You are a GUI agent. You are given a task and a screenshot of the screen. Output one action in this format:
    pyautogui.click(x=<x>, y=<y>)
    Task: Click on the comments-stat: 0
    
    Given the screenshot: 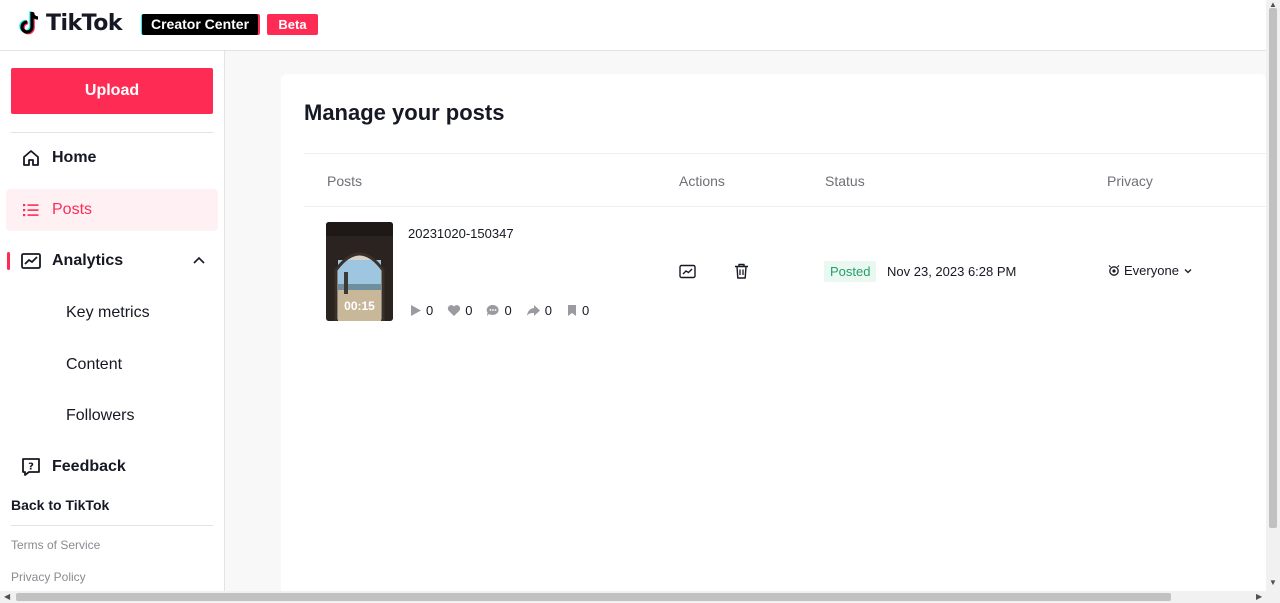 What is the action you would take?
    pyautogui.click(x=499, y=310)
    